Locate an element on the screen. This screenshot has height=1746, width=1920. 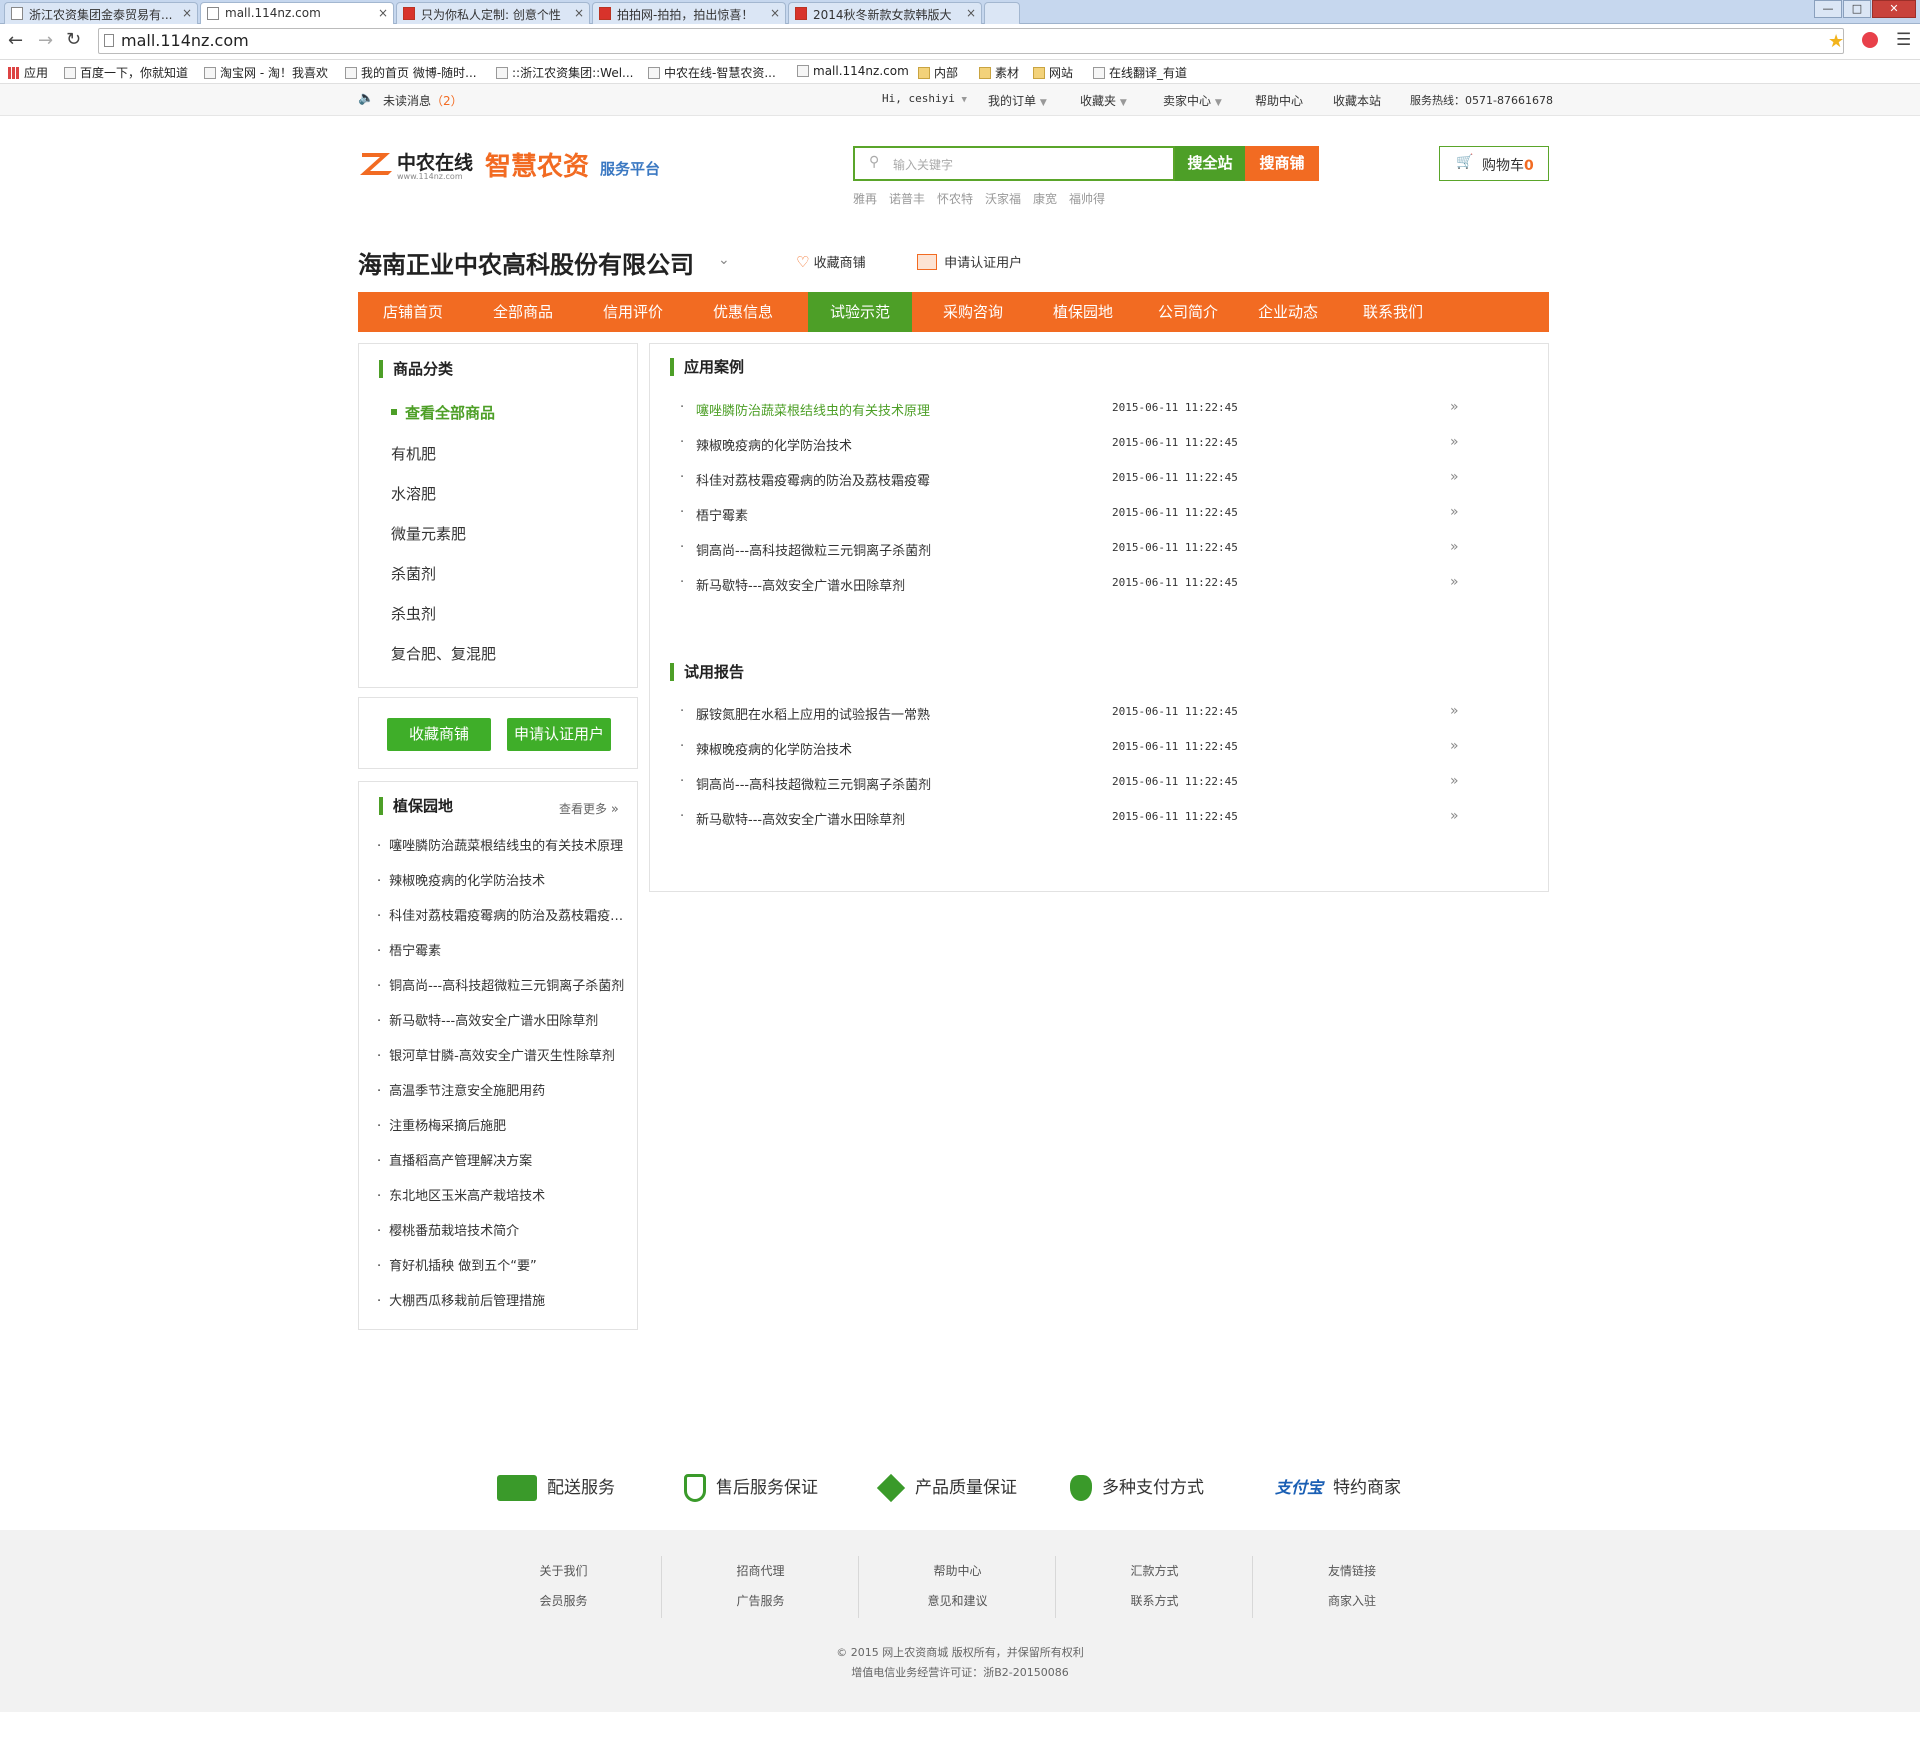
back-icon: ← is located at coordinates (15, 40).